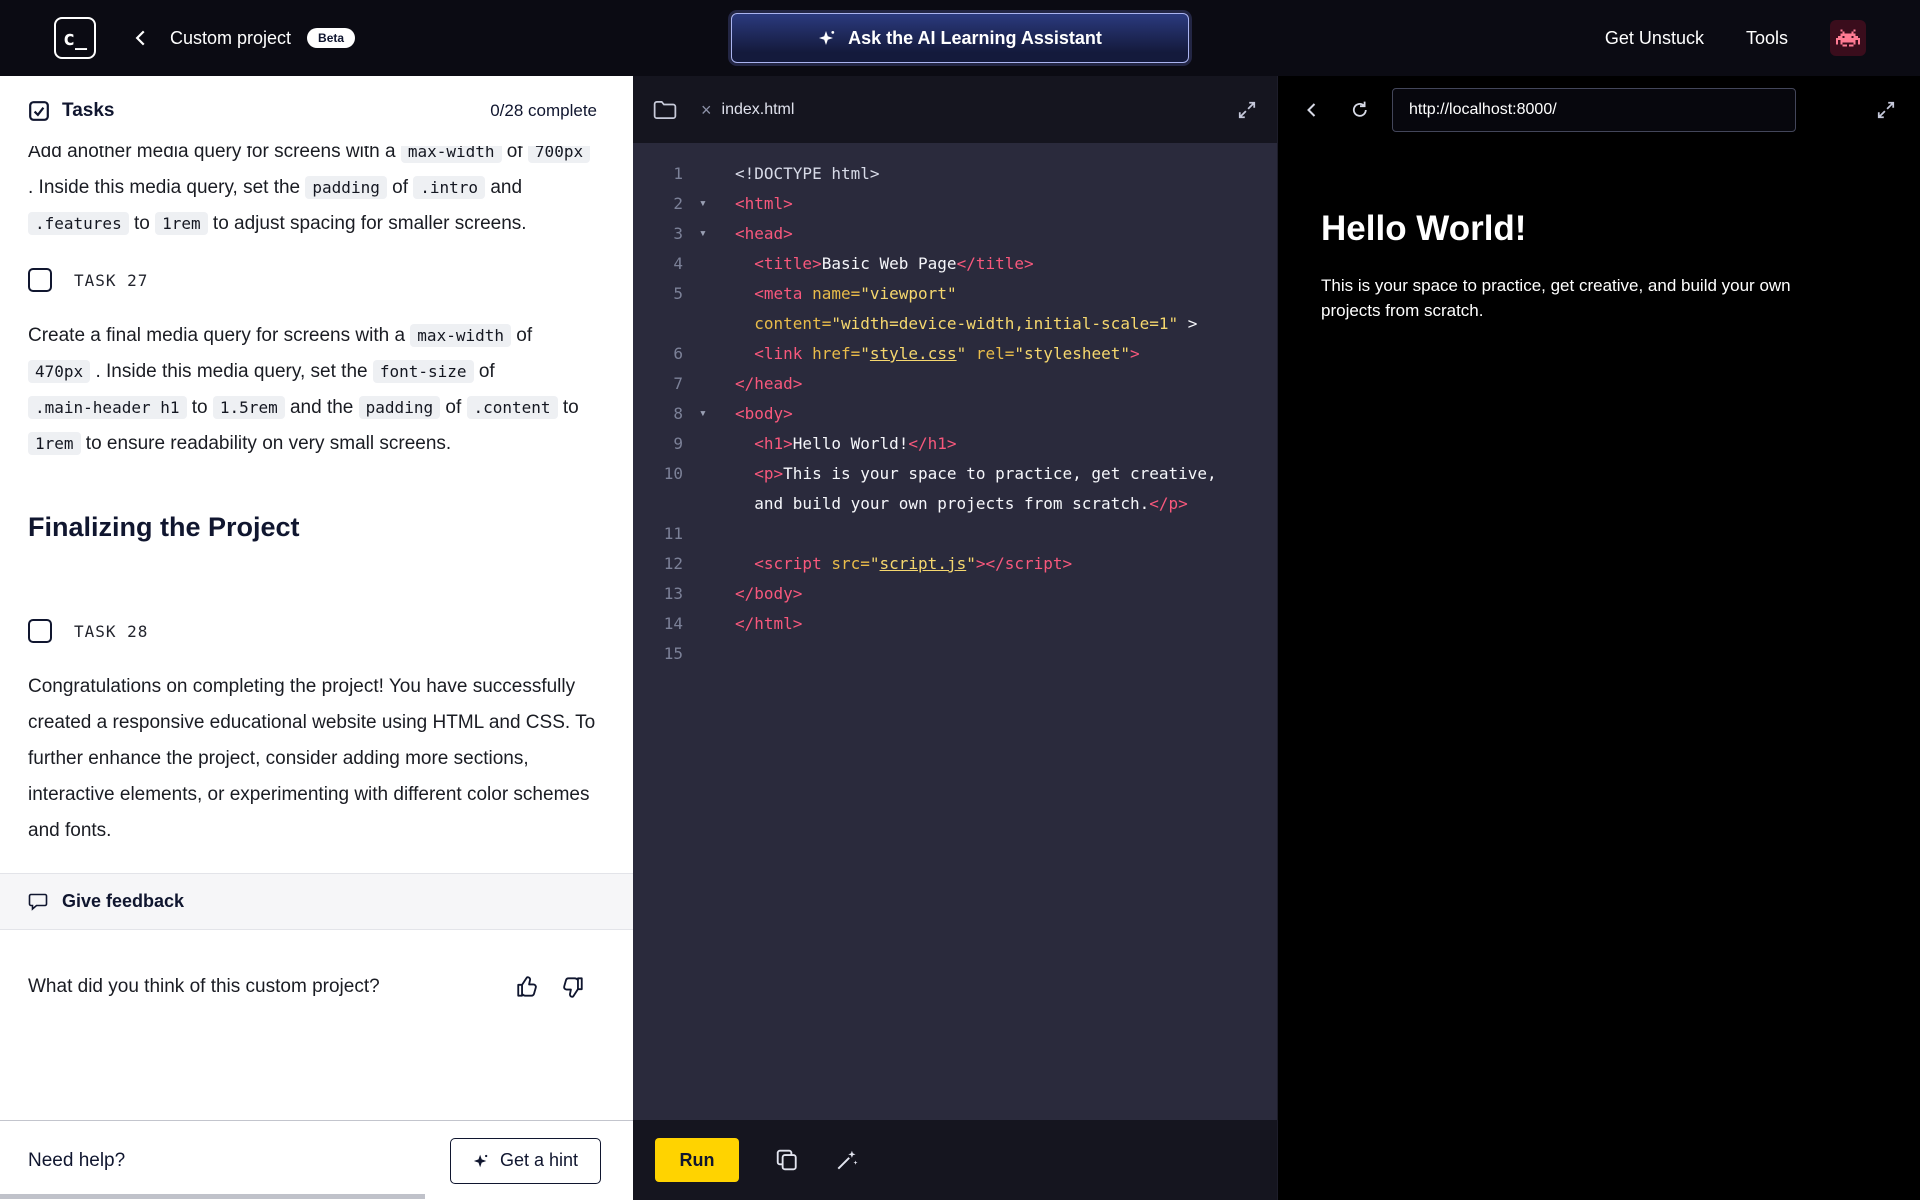  What do you see at coordinates (955, 294) in the screenshot?
I see `code-row: 5 <meta name="viewport"` at bounding box center [955, 294].